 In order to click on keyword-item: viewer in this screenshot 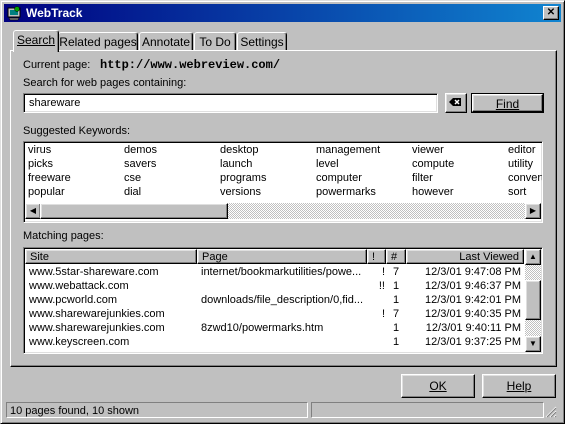, I will do `click(460, 151)`.